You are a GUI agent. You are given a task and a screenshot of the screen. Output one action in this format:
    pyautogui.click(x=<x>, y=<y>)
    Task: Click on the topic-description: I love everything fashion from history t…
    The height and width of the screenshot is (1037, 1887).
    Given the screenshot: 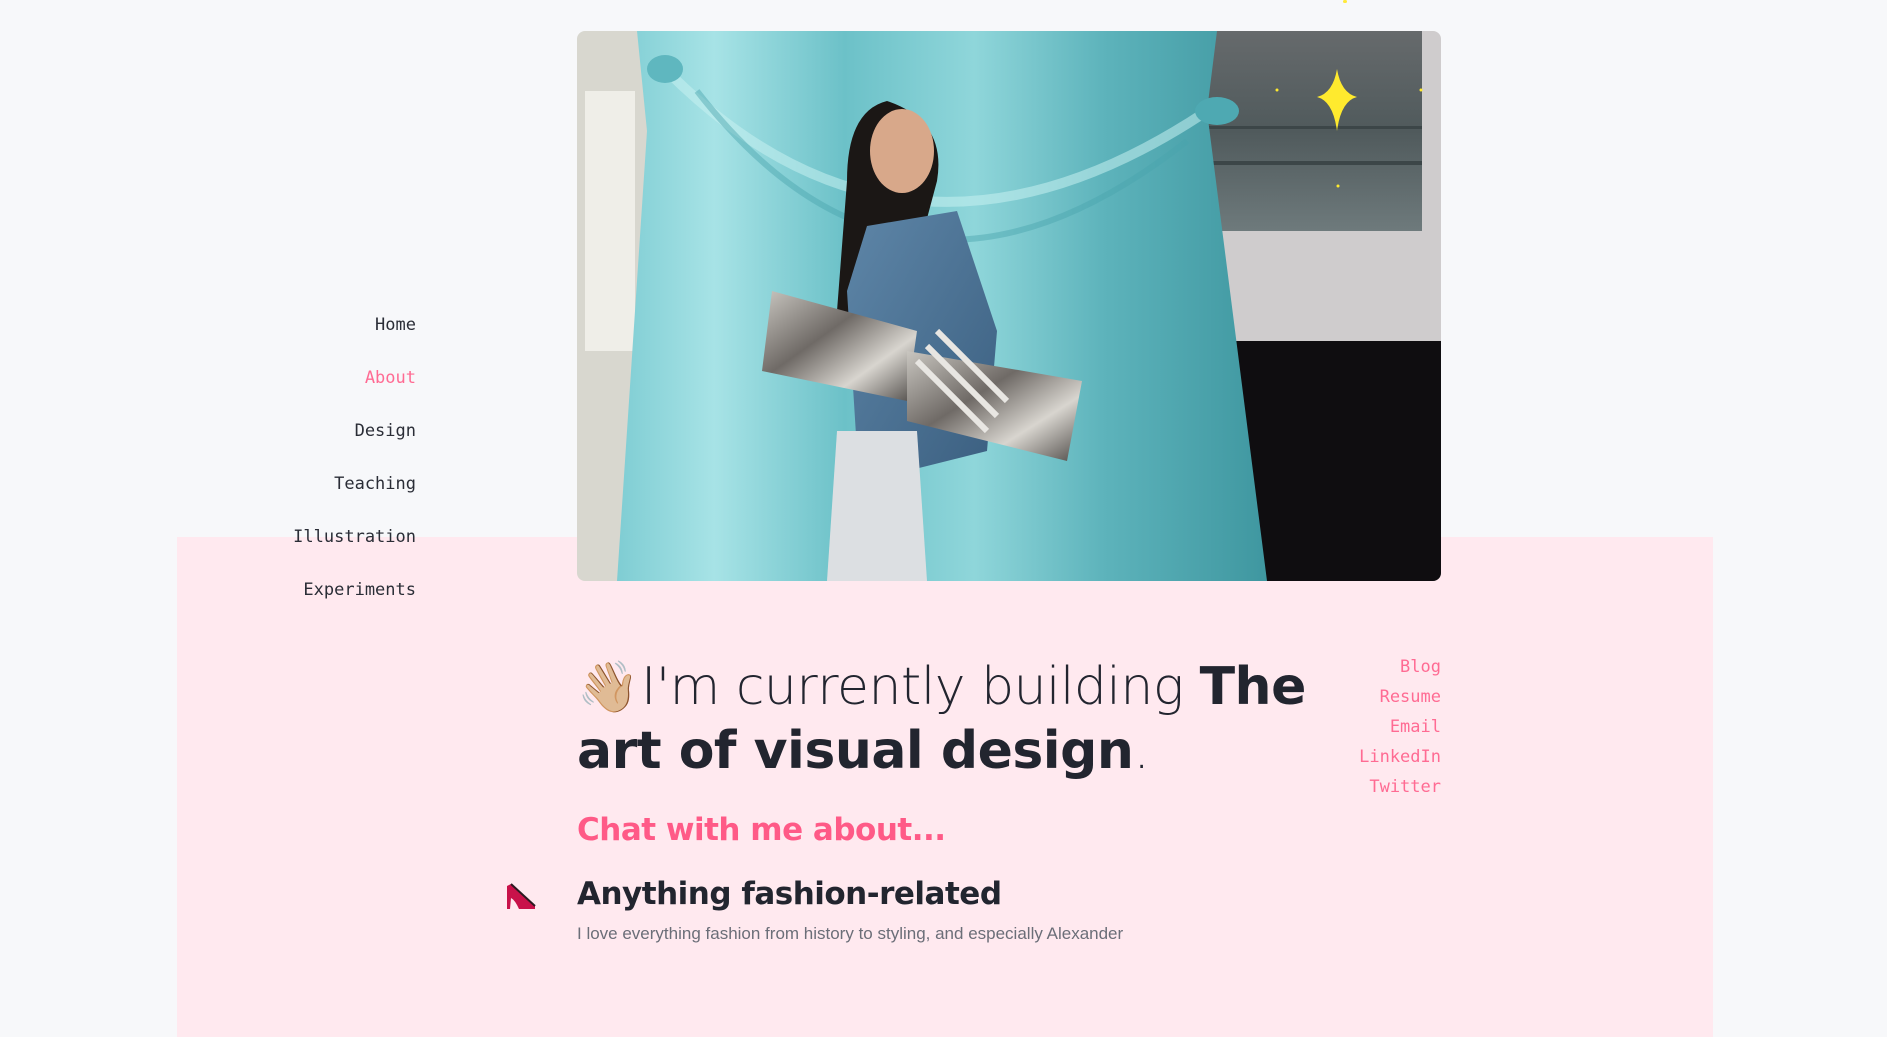 What is the action you would take?
    pyautogui.click(x=850, y=933)
    